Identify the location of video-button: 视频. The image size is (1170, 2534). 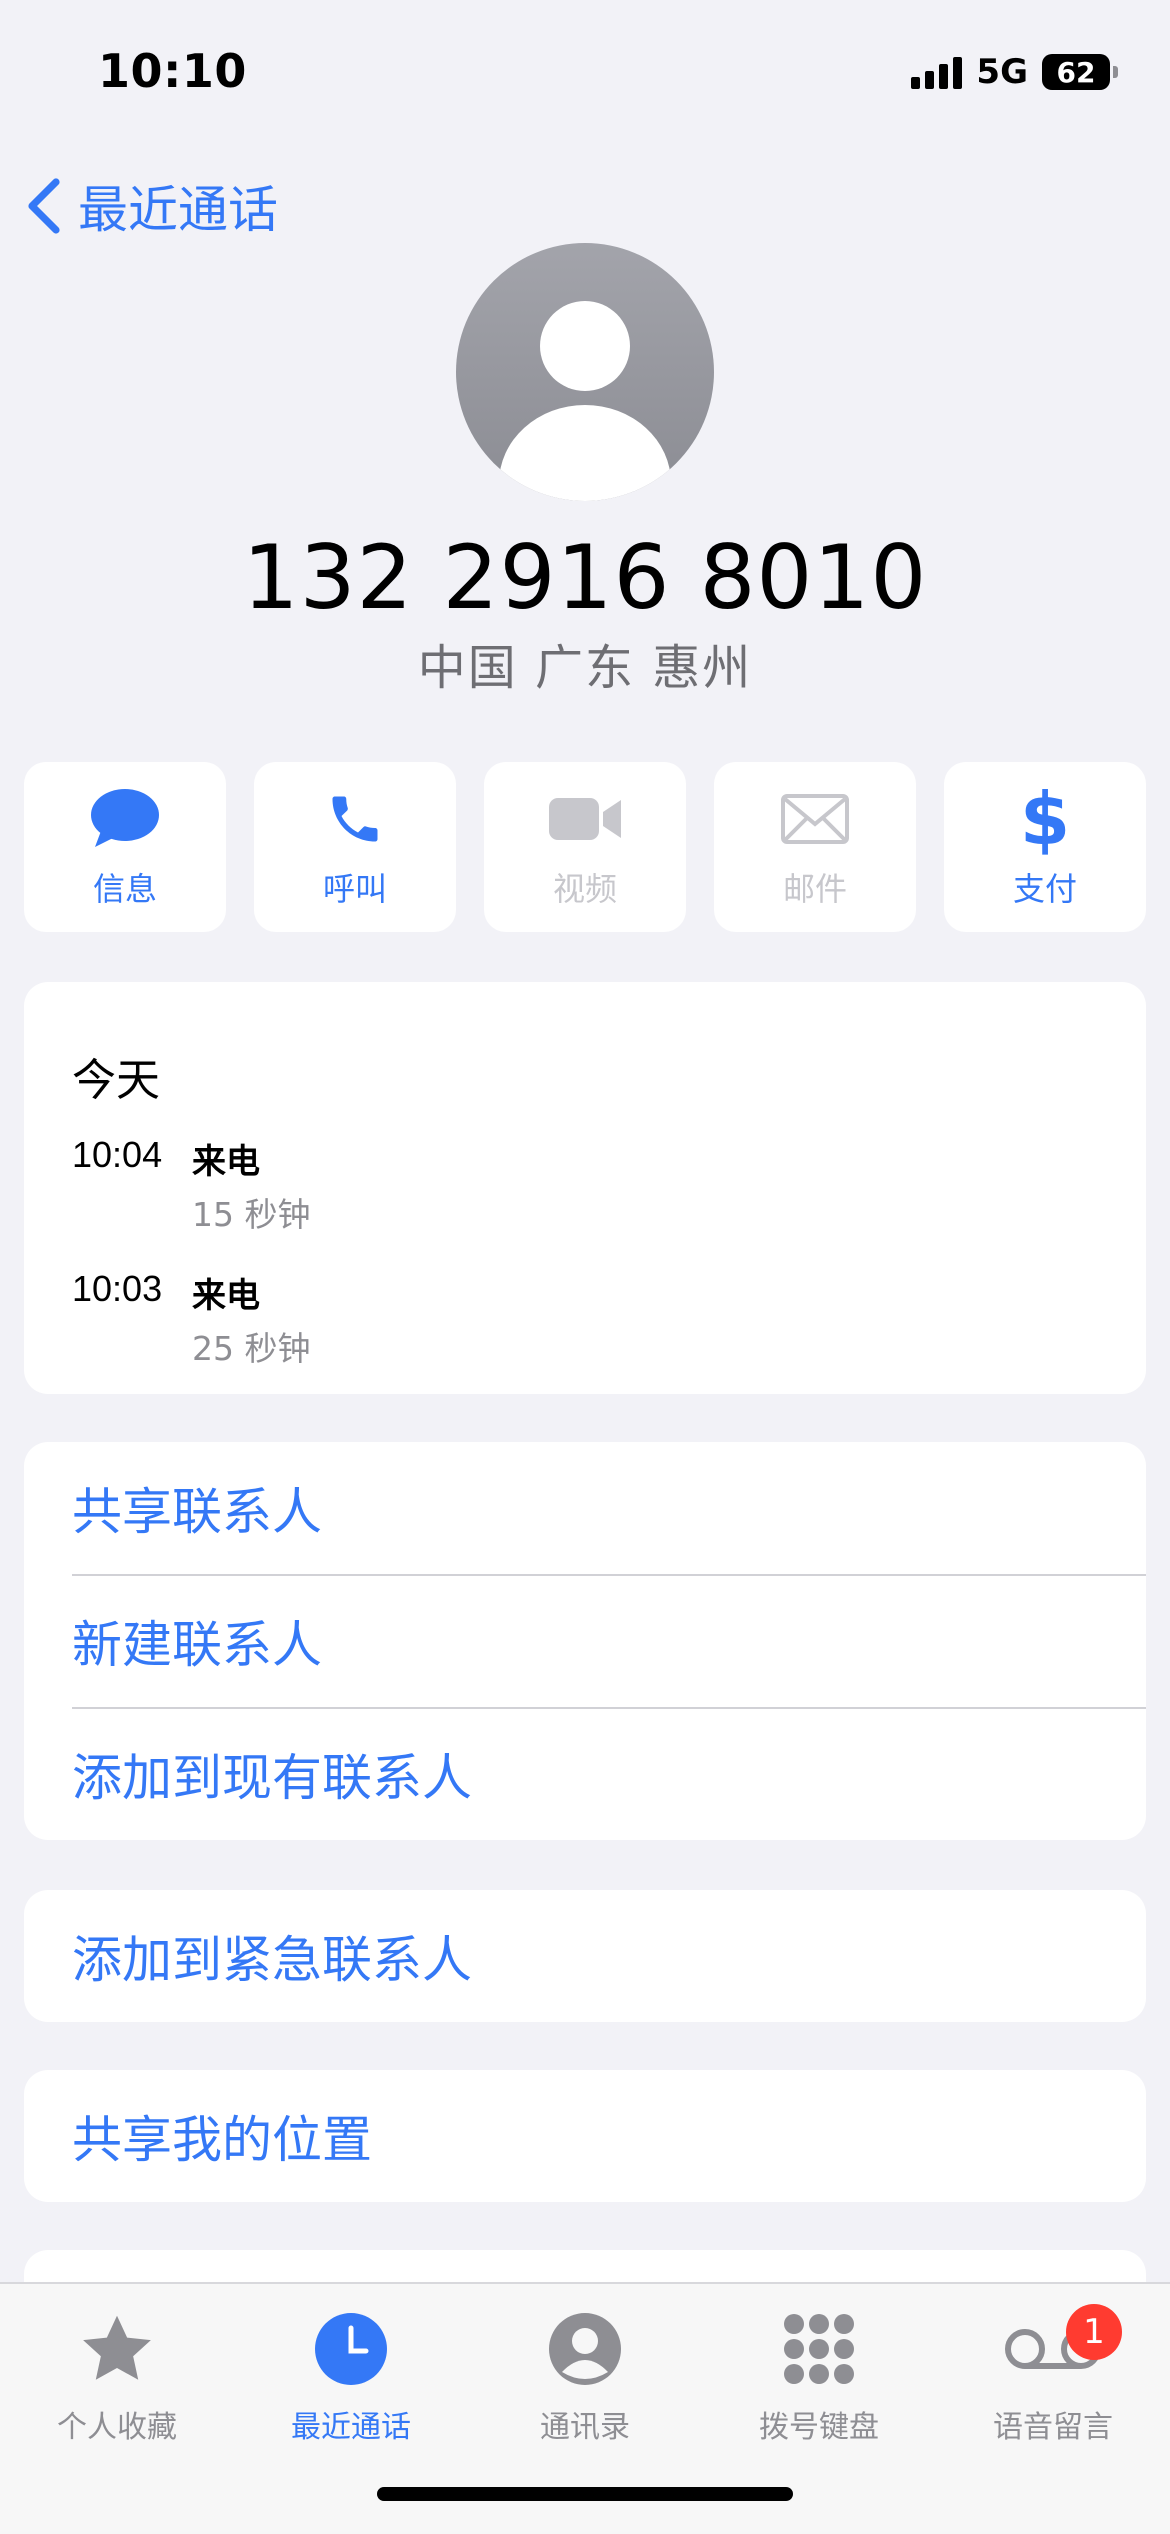
(585, 847).